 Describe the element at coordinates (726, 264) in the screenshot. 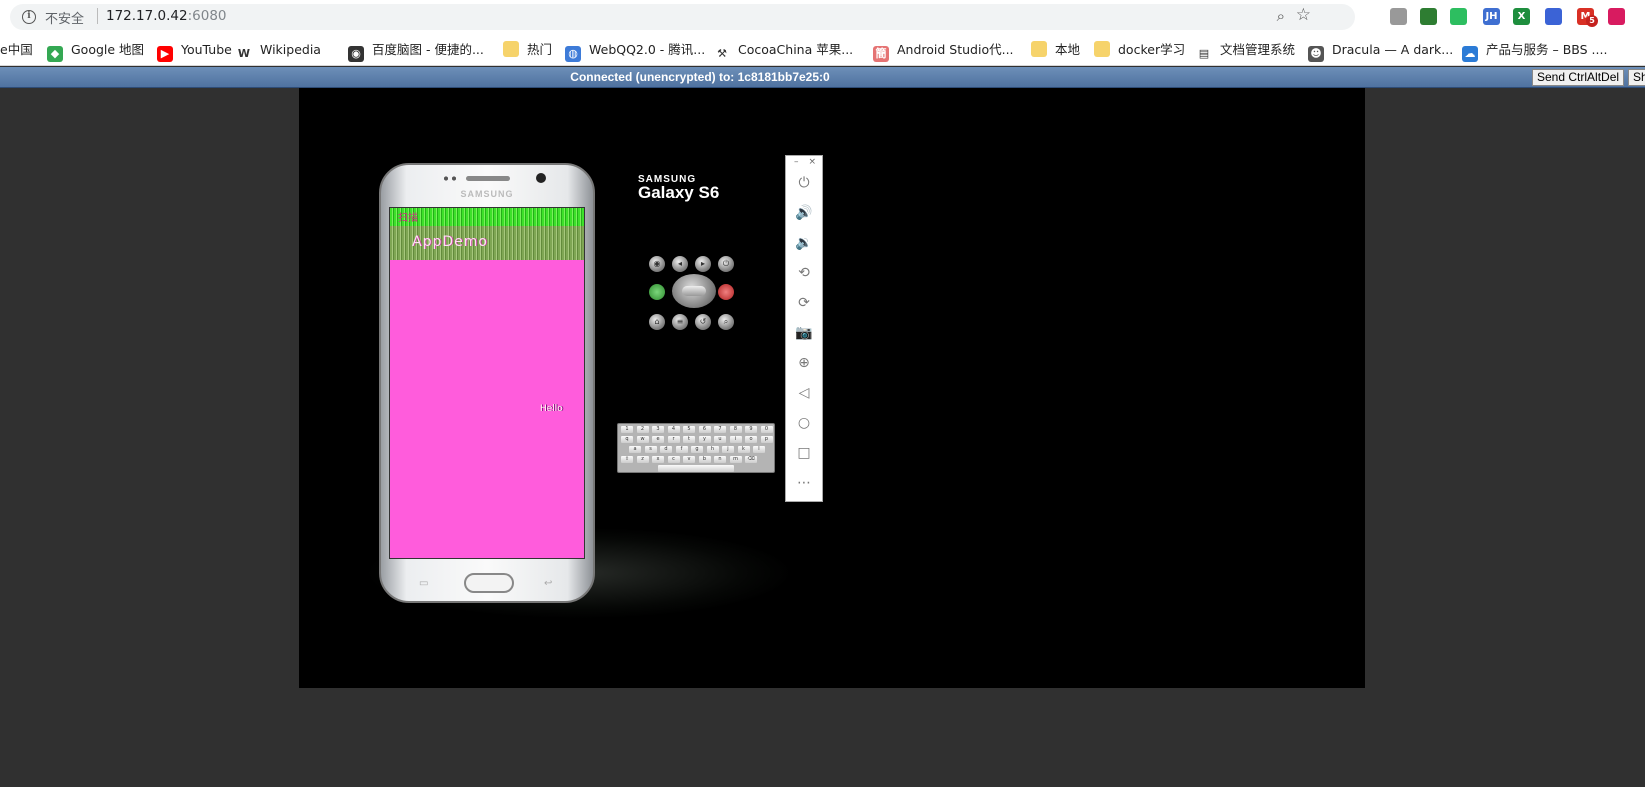

I see `power-key-icon: ⏻` at that location.